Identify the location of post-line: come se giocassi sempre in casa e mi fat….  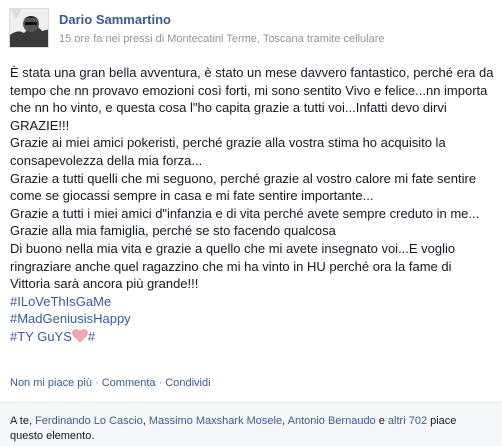
(192, 196).